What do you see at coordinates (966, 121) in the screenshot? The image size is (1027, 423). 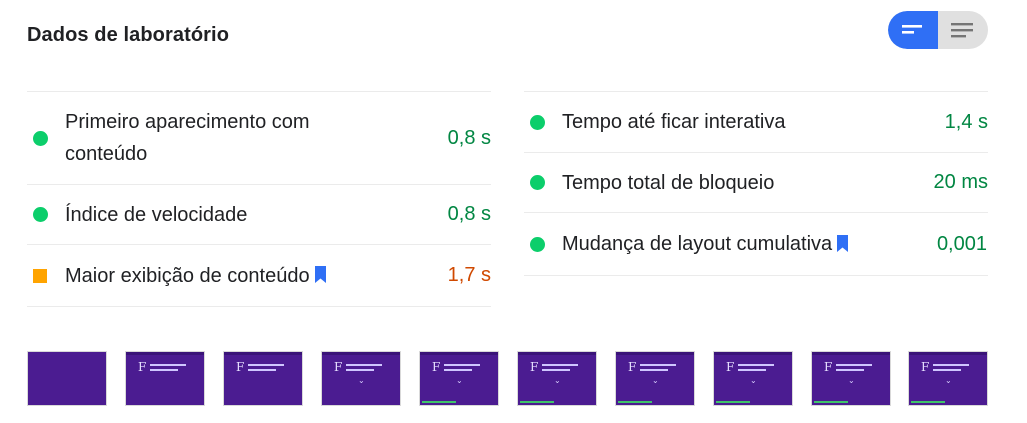 I see `metric-value: 1,4 s` at bounding box center [966, 121].